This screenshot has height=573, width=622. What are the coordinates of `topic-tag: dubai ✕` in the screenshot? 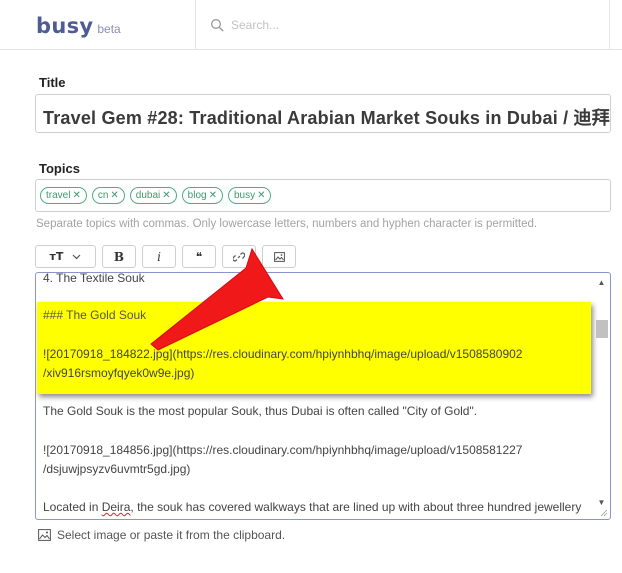 It's located at (153, 195).